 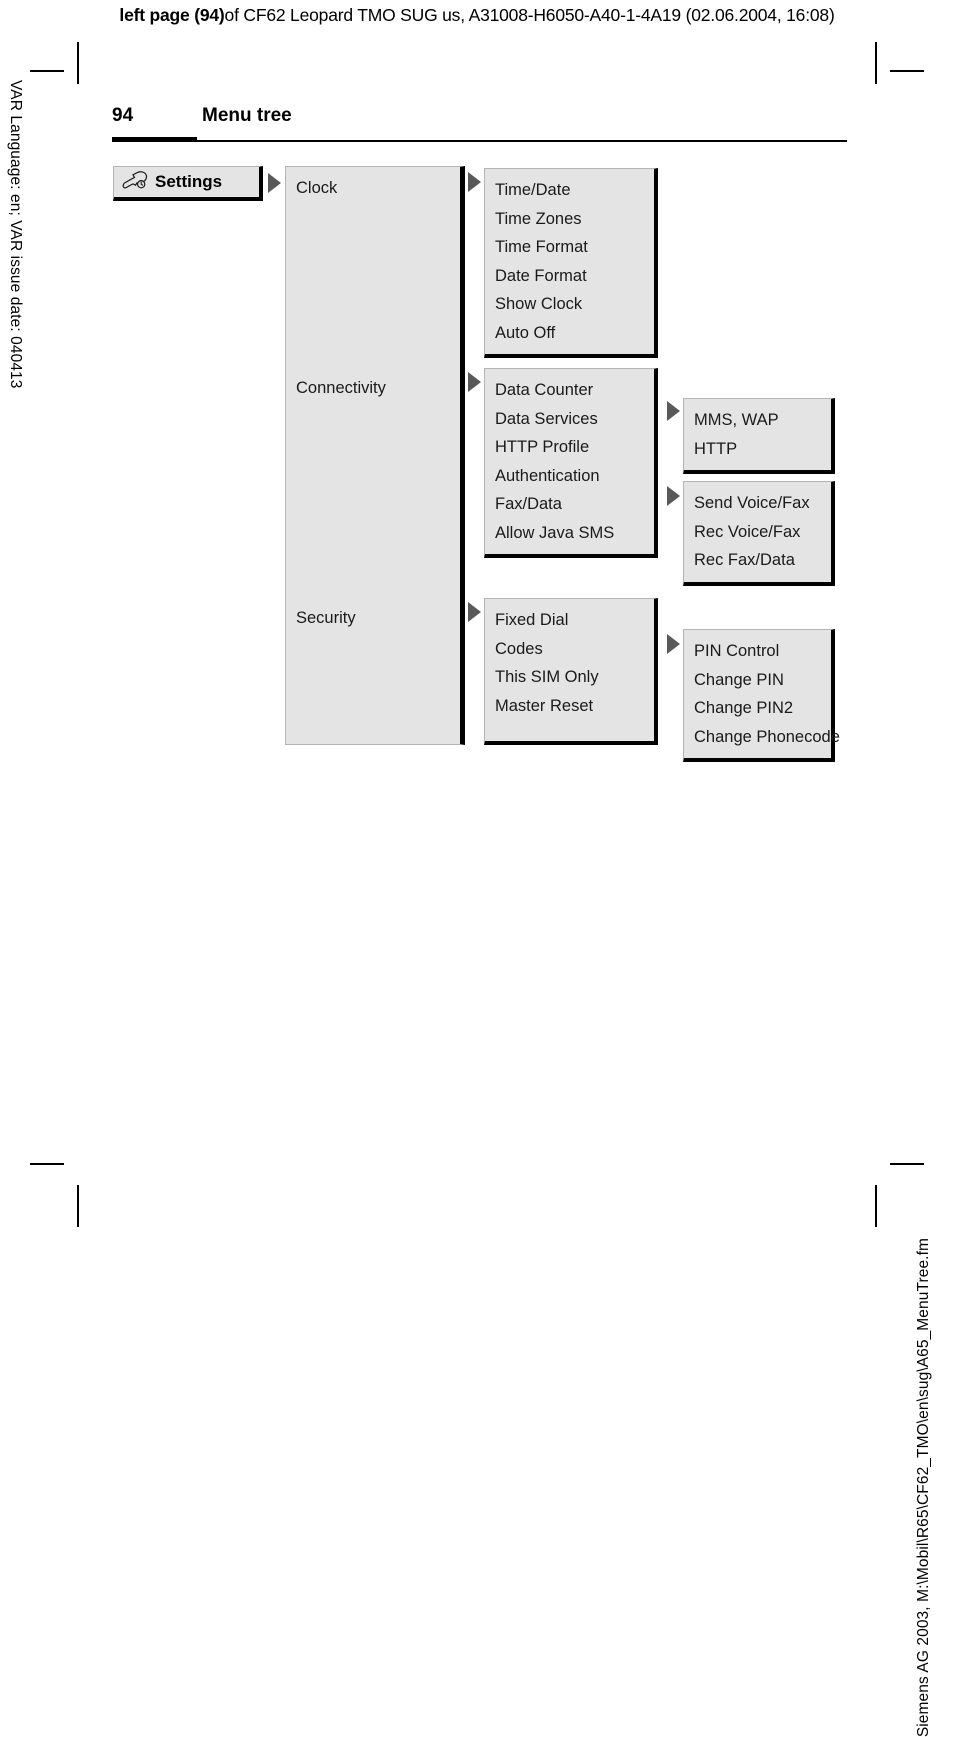 I want to click on menu-item-time-date: Time/Date, so click(x=574, y=190).